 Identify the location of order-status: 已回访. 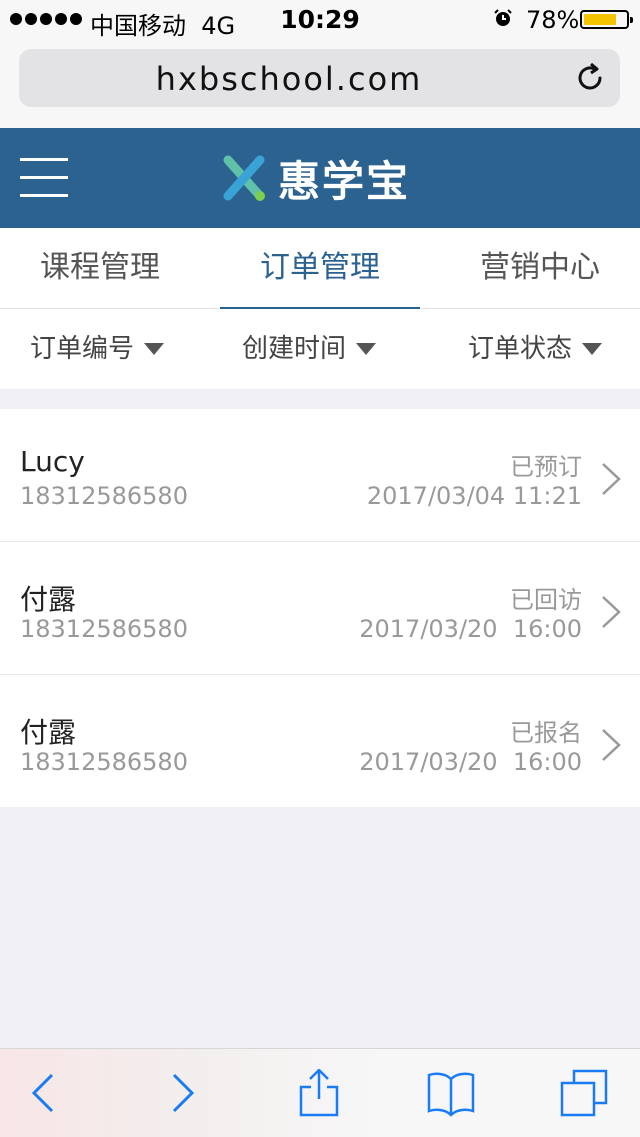
(546, 600).